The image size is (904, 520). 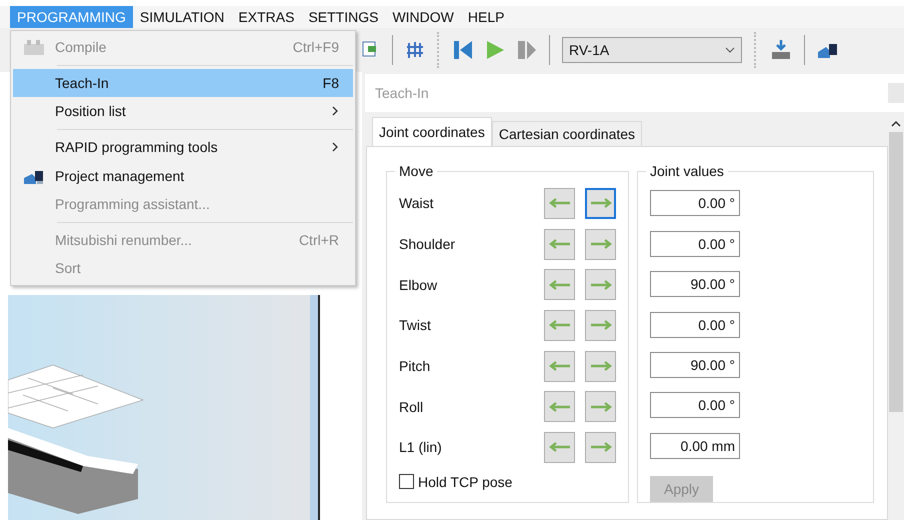 What do you see at coordinates (730, 50) in the screenshot?
I see `chevron-down-icon` at bounding box center [730, 50].